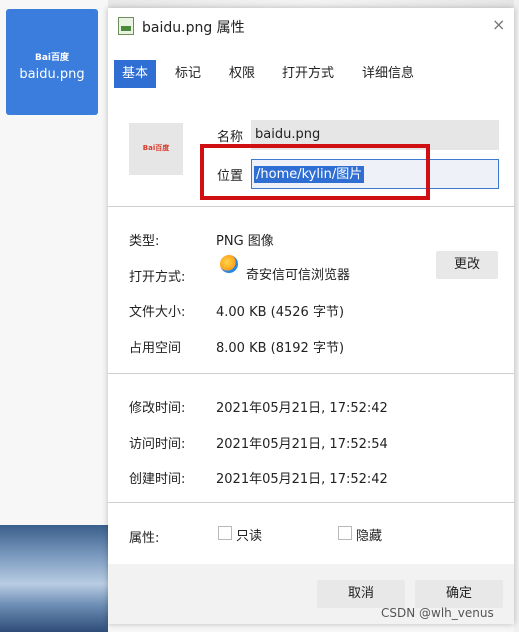  Describe the element at coordinates (311, 26) in the screenshot. I see `title-bar: baidu.png 属性 ×` at that location.